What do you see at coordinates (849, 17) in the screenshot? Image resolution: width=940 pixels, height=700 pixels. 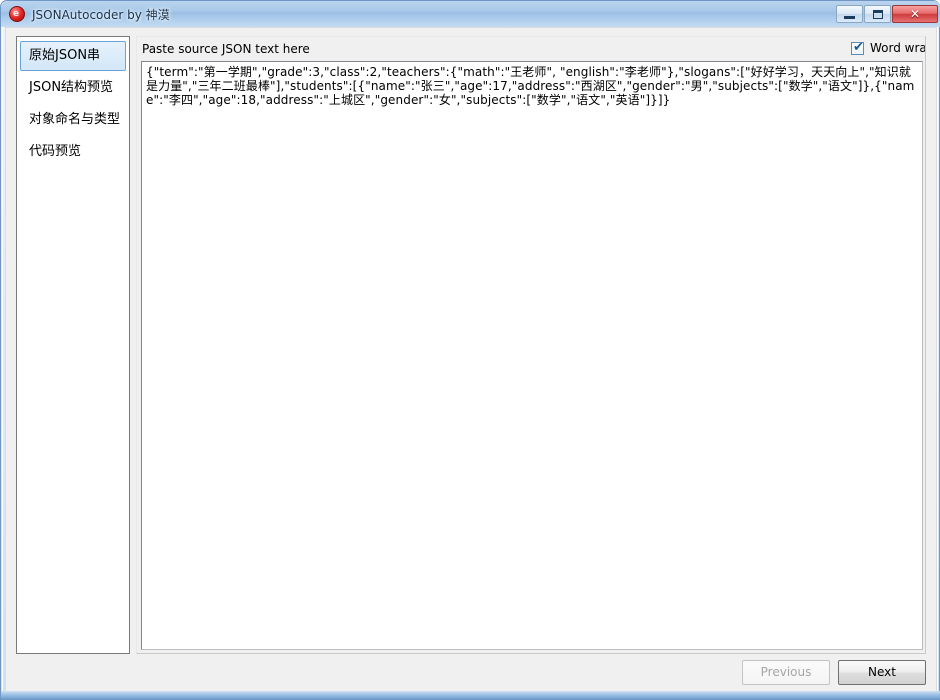 I see `minimize-icon` at bounding box center [849, 17].